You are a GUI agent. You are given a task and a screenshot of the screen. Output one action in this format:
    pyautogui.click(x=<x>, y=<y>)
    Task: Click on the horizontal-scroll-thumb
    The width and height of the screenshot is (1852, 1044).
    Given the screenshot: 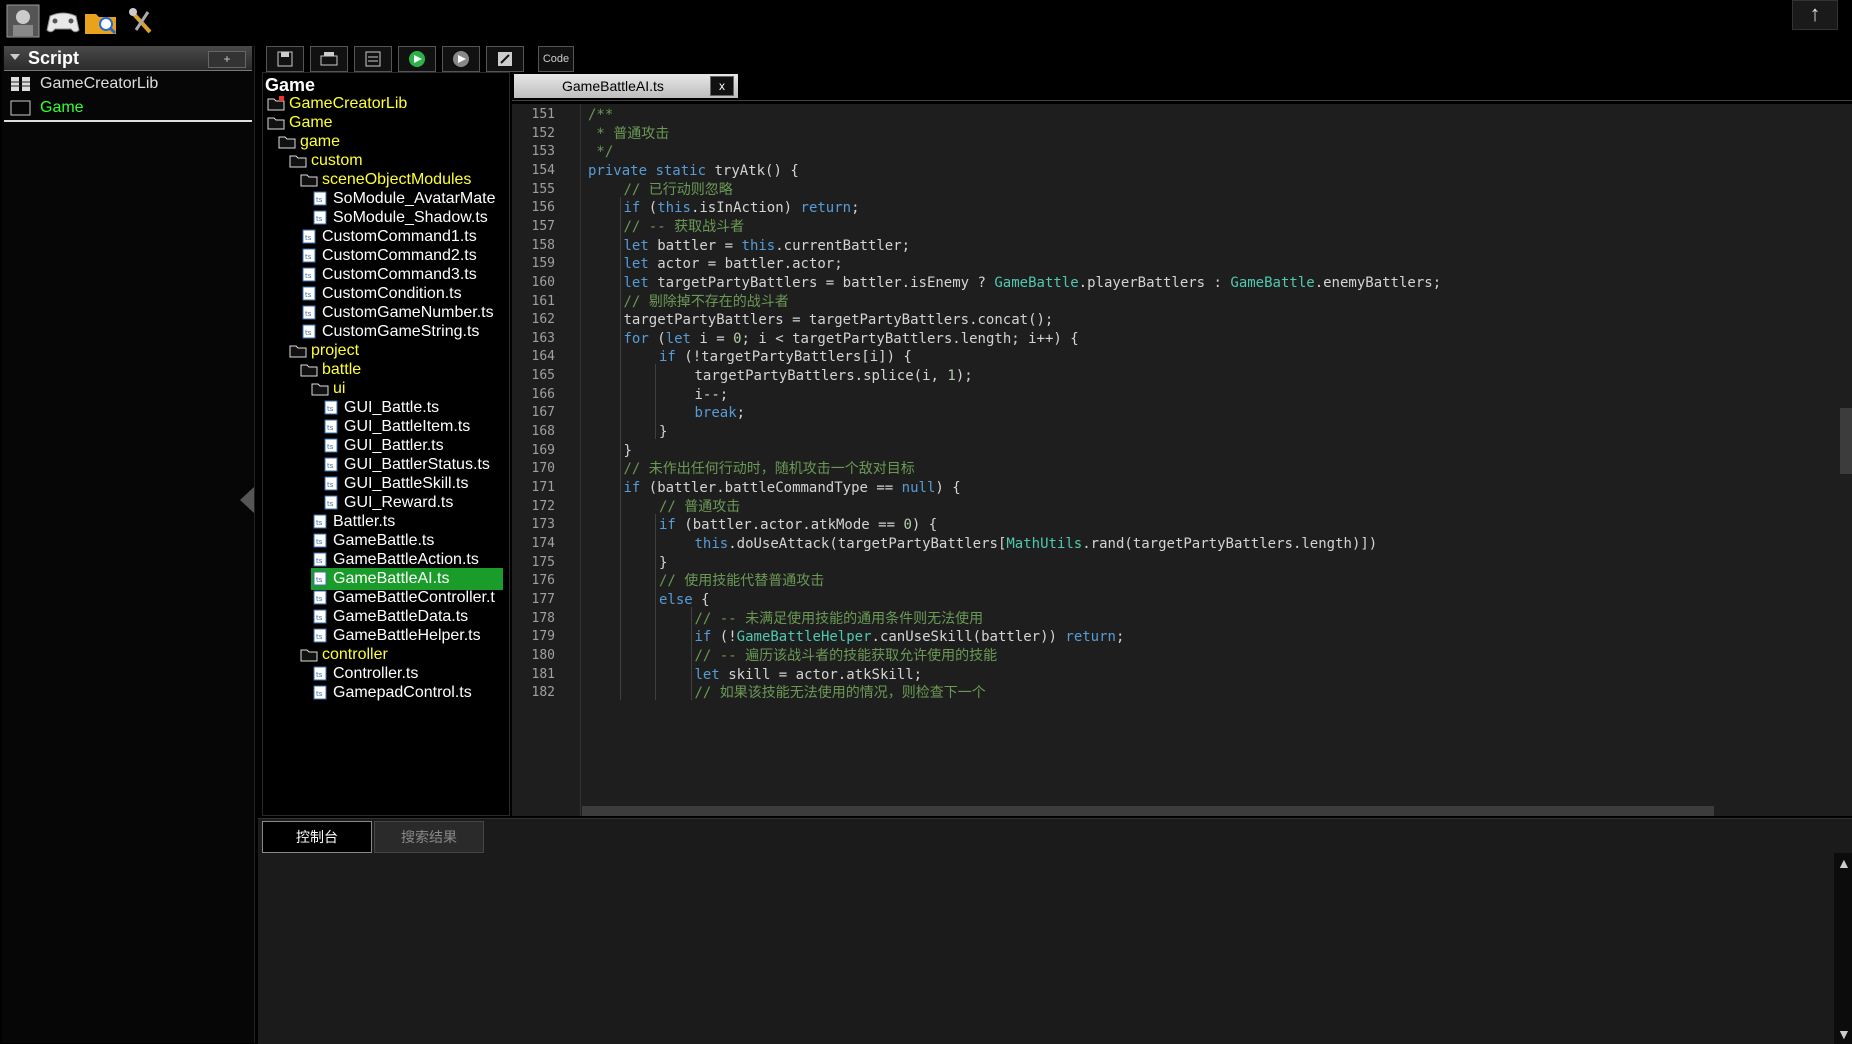 What is the action you would take?
    pyautogui.click(x=1148, y=811)
    